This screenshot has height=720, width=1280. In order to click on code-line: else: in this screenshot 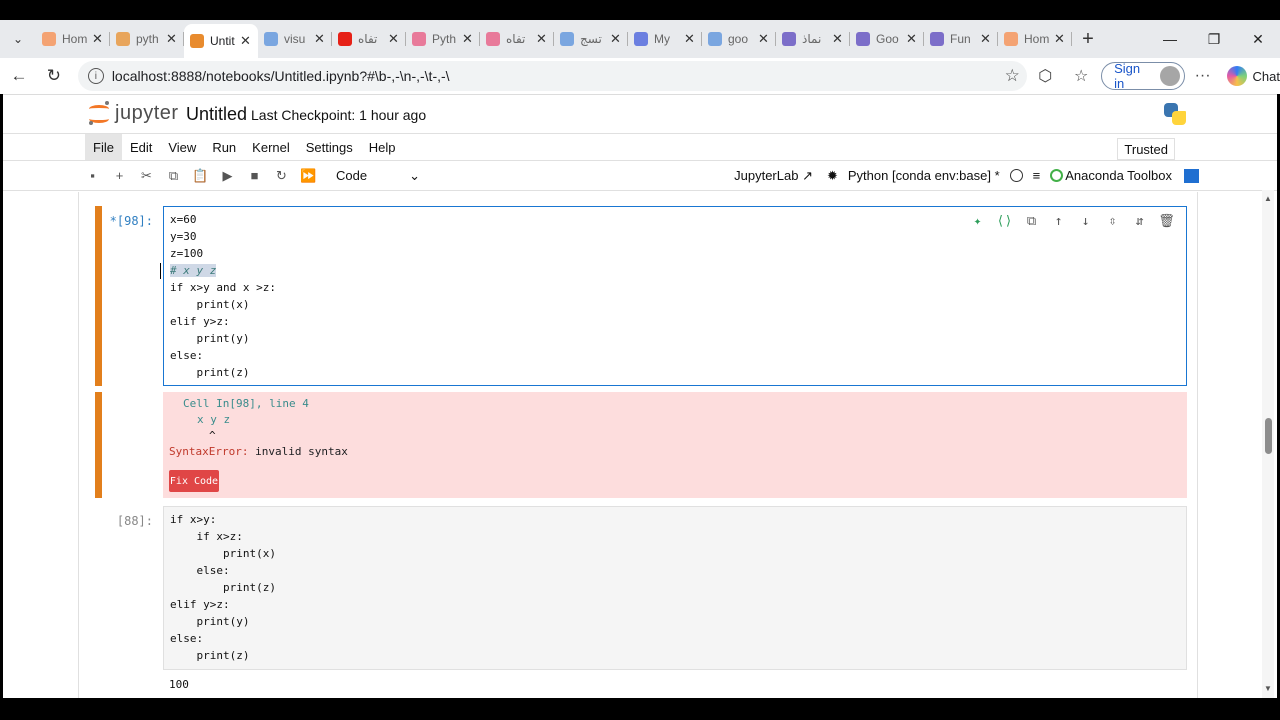, I will do `click(200, 570)`.